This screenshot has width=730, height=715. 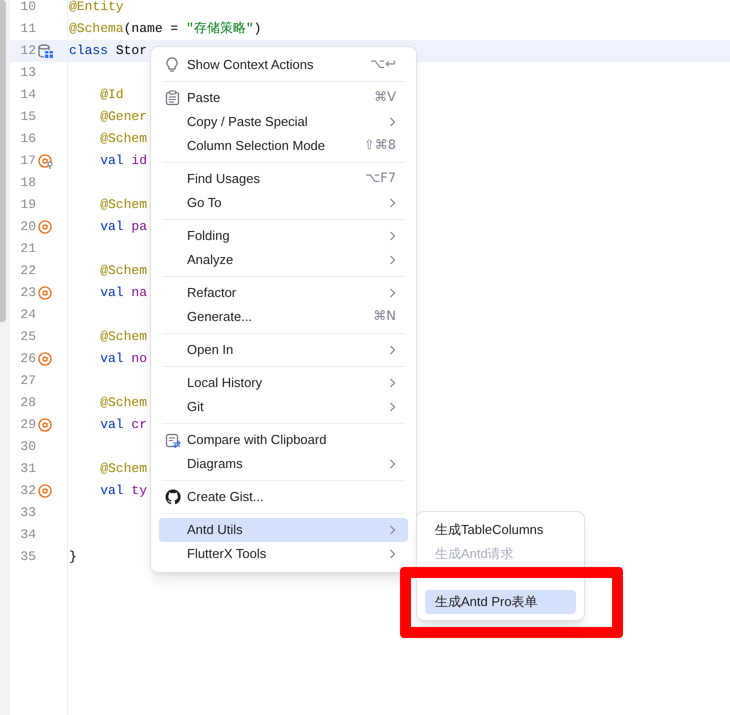 What do you see at coordinates (224, 179) in the screenshot?
I see `menu-item-label: Find Usages` at bounding box center [224, 179].